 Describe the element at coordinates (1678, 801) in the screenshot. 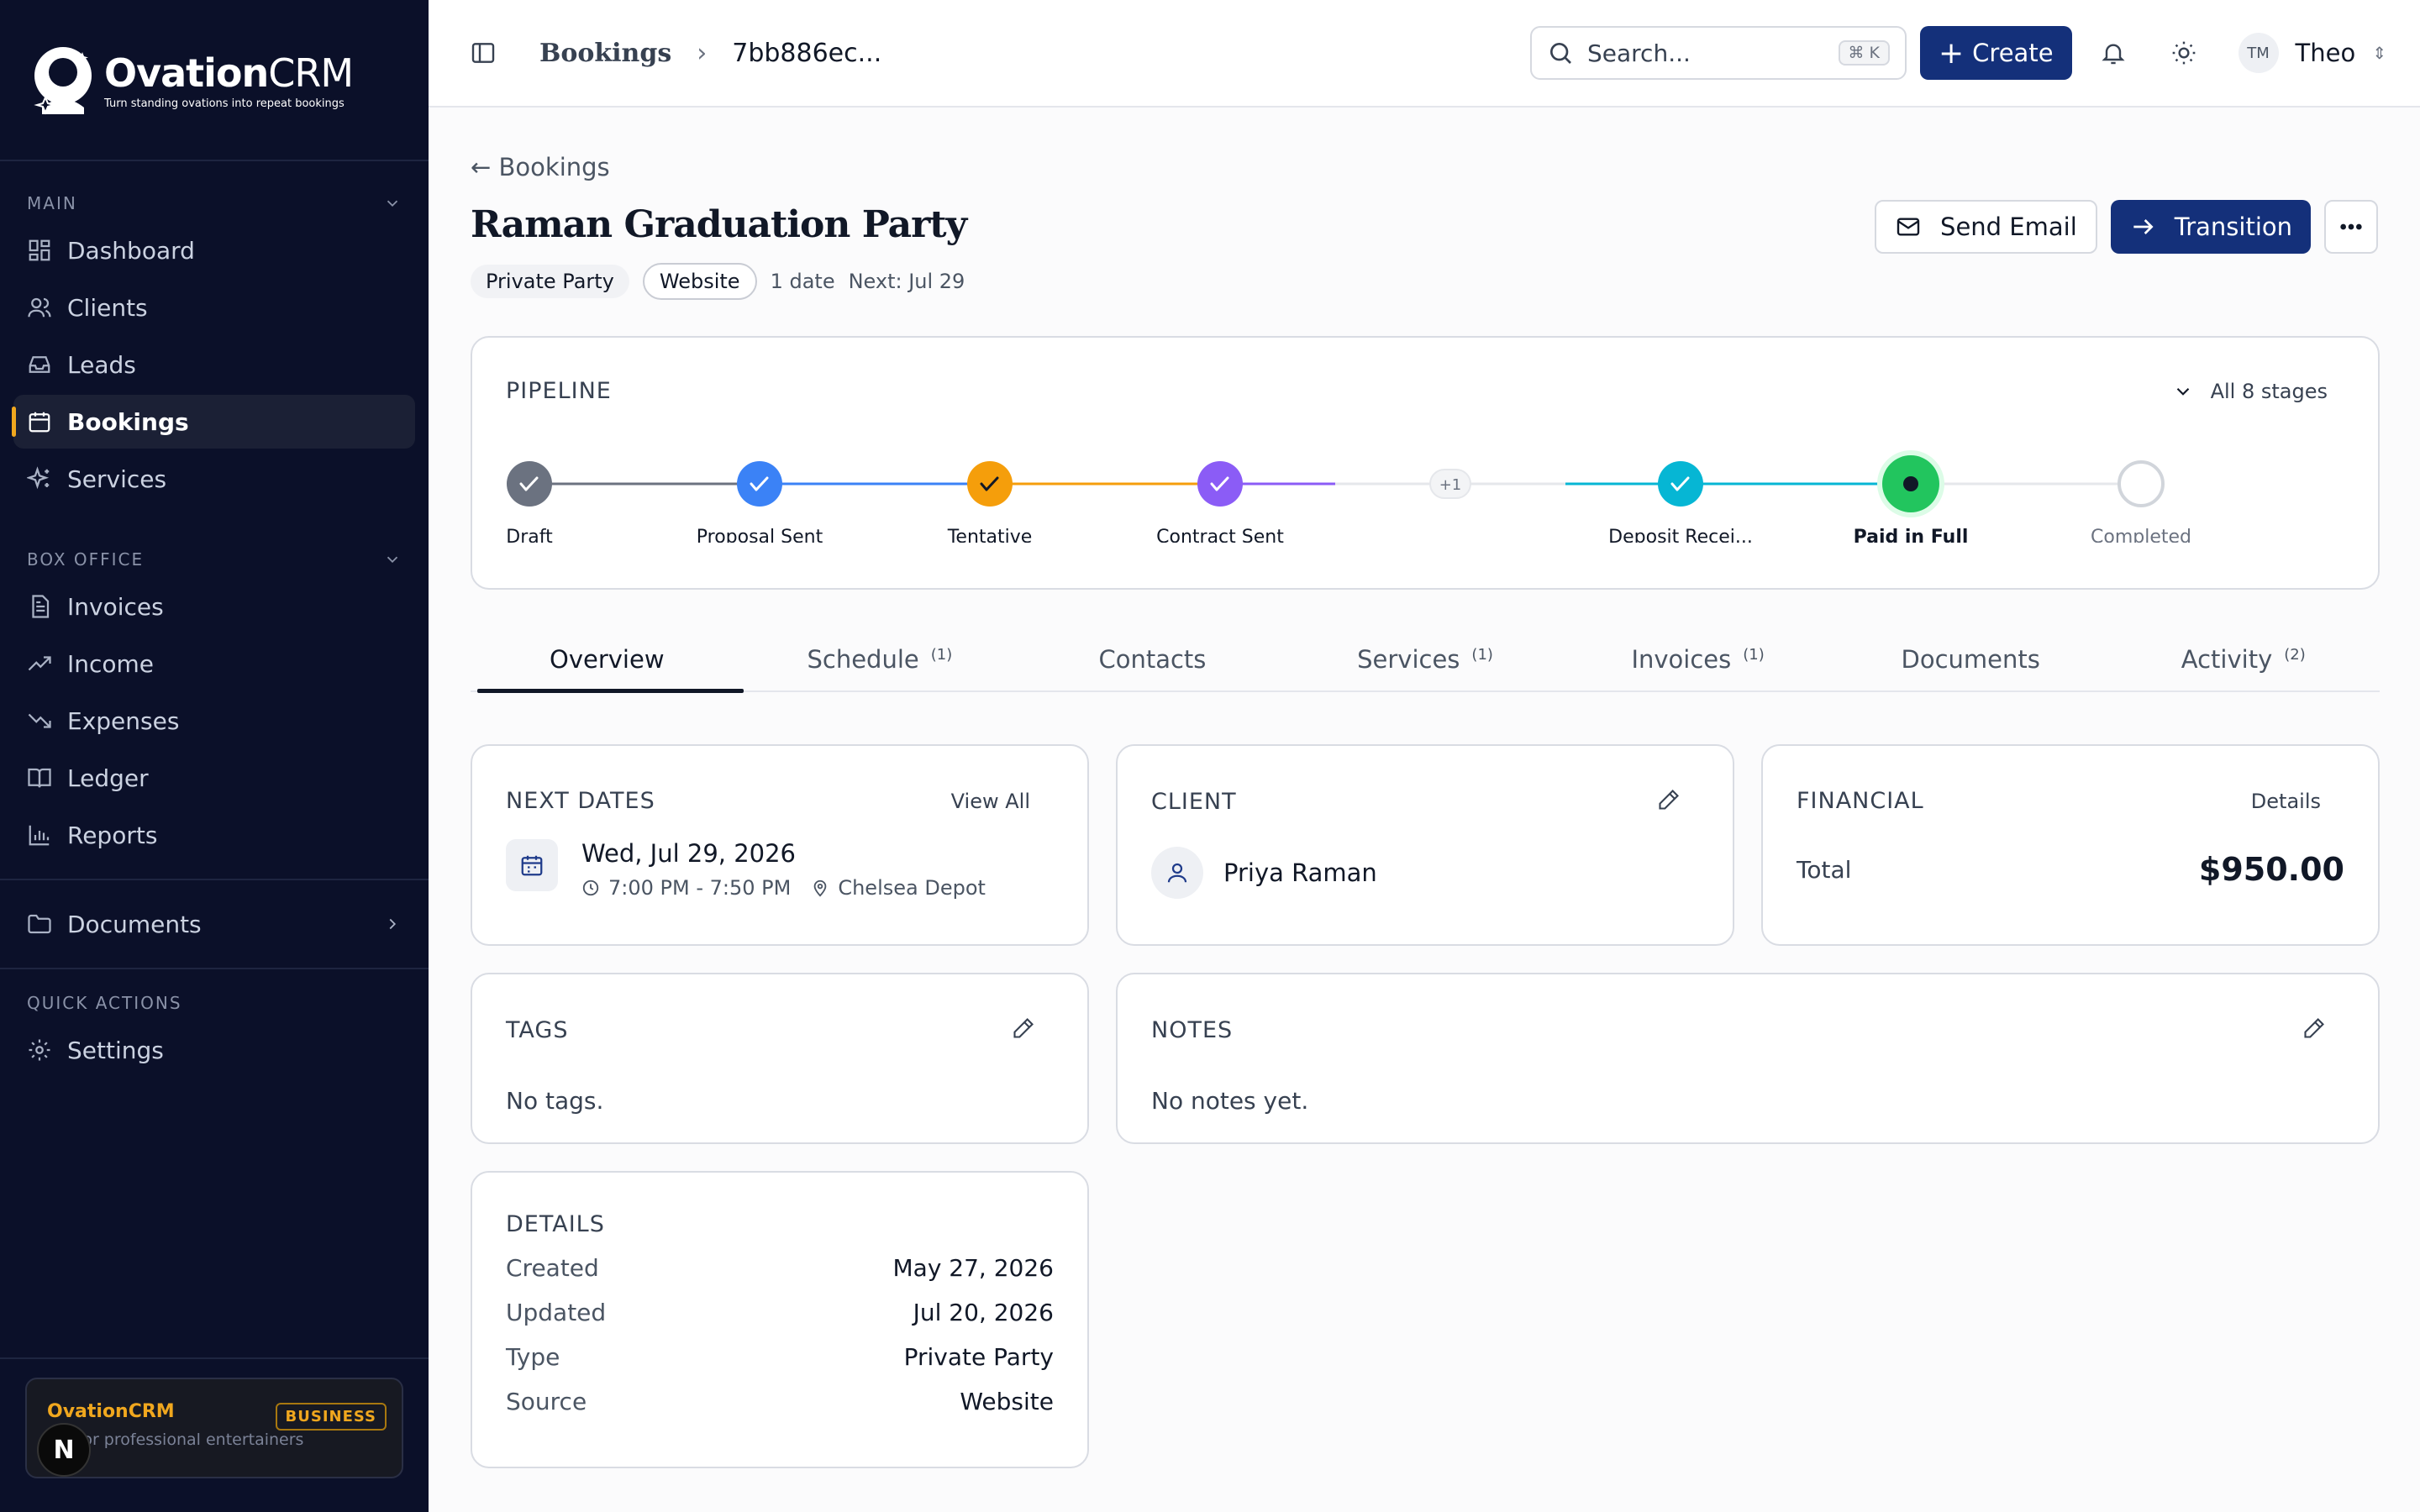

I see `edit-client-button` at that location.